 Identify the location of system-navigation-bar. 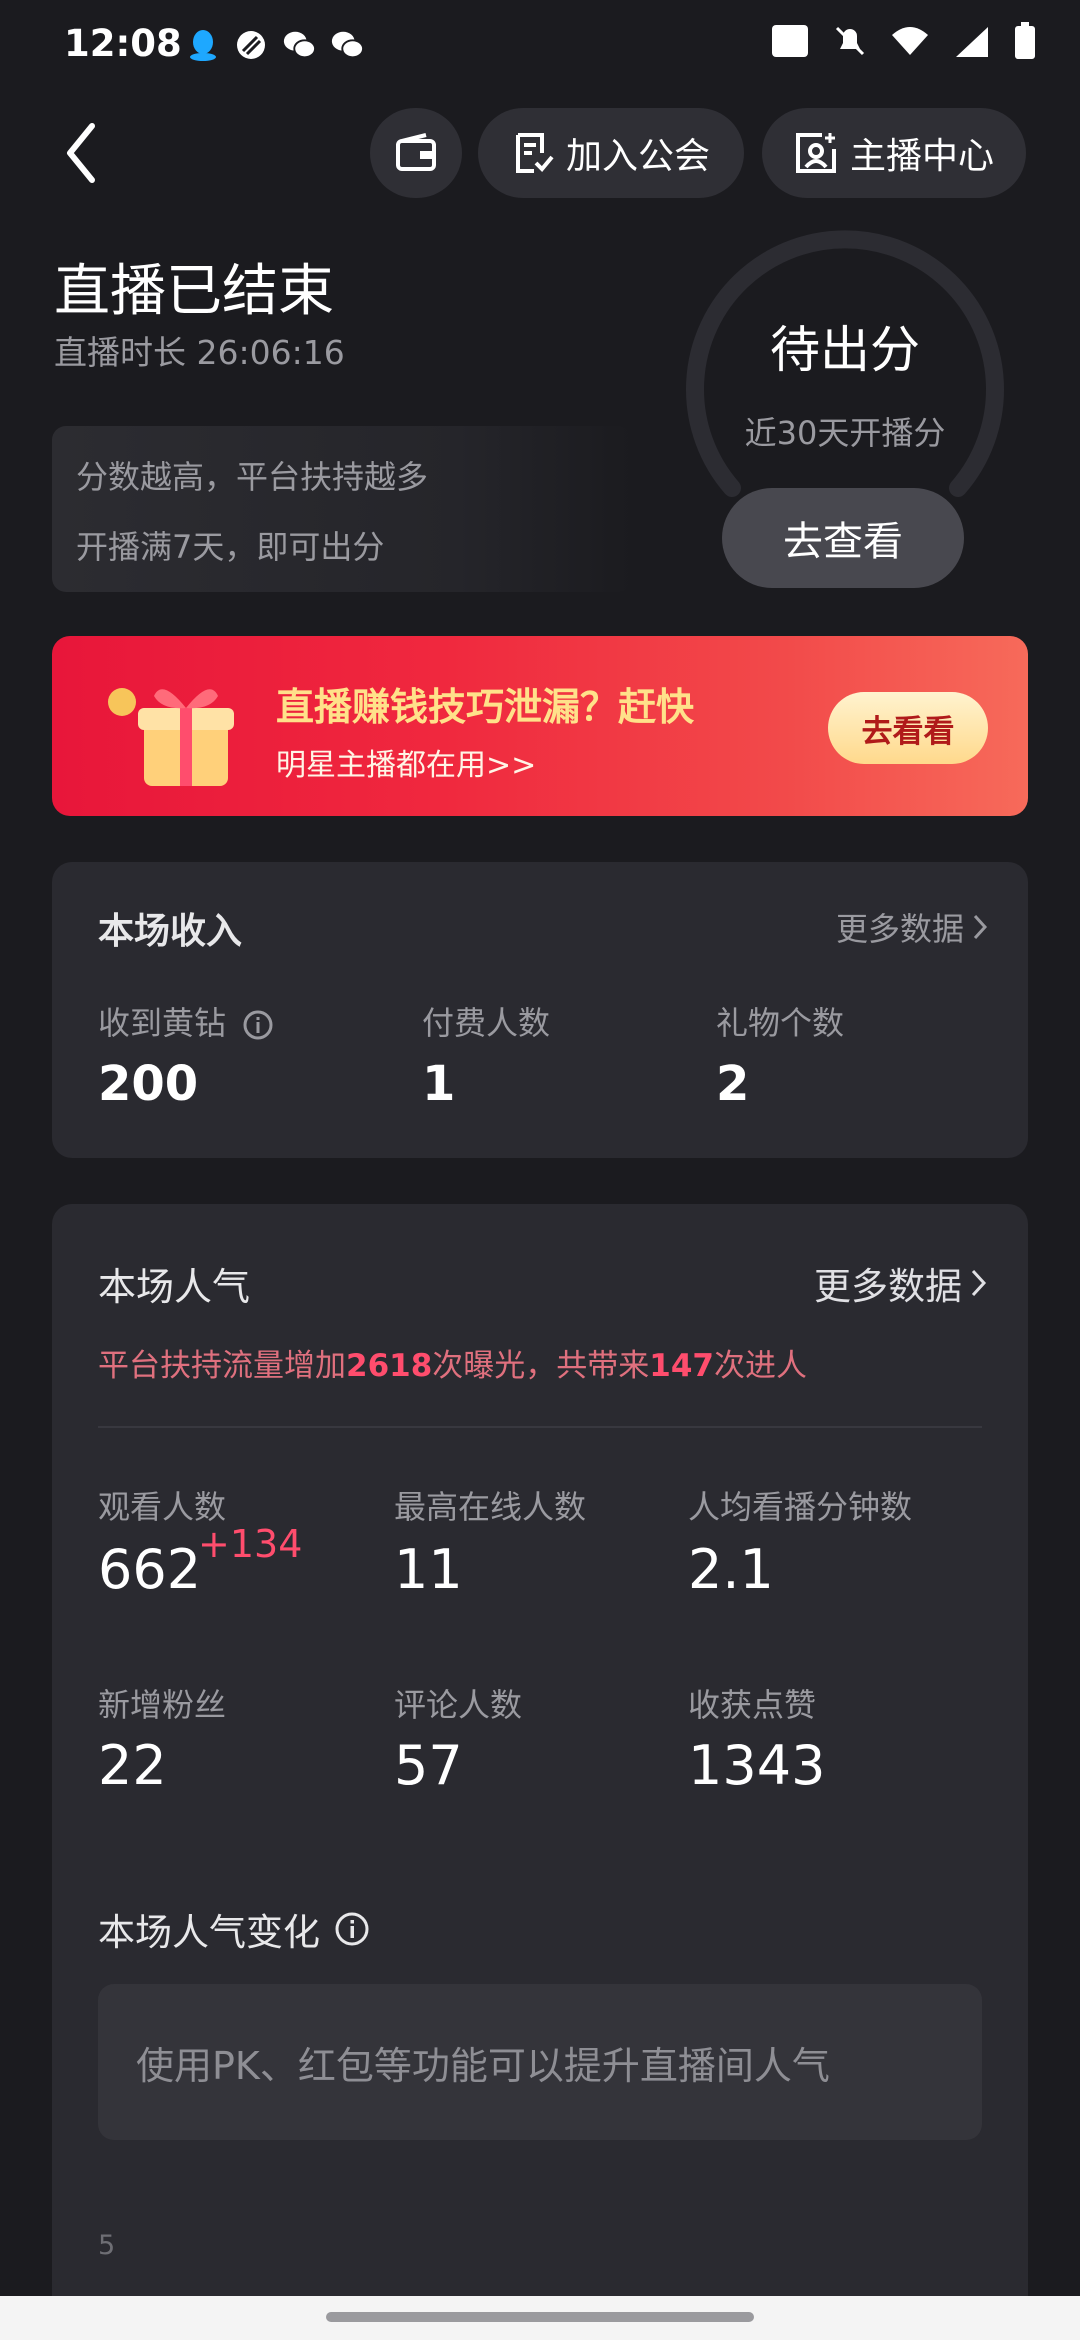
(540, 2318).